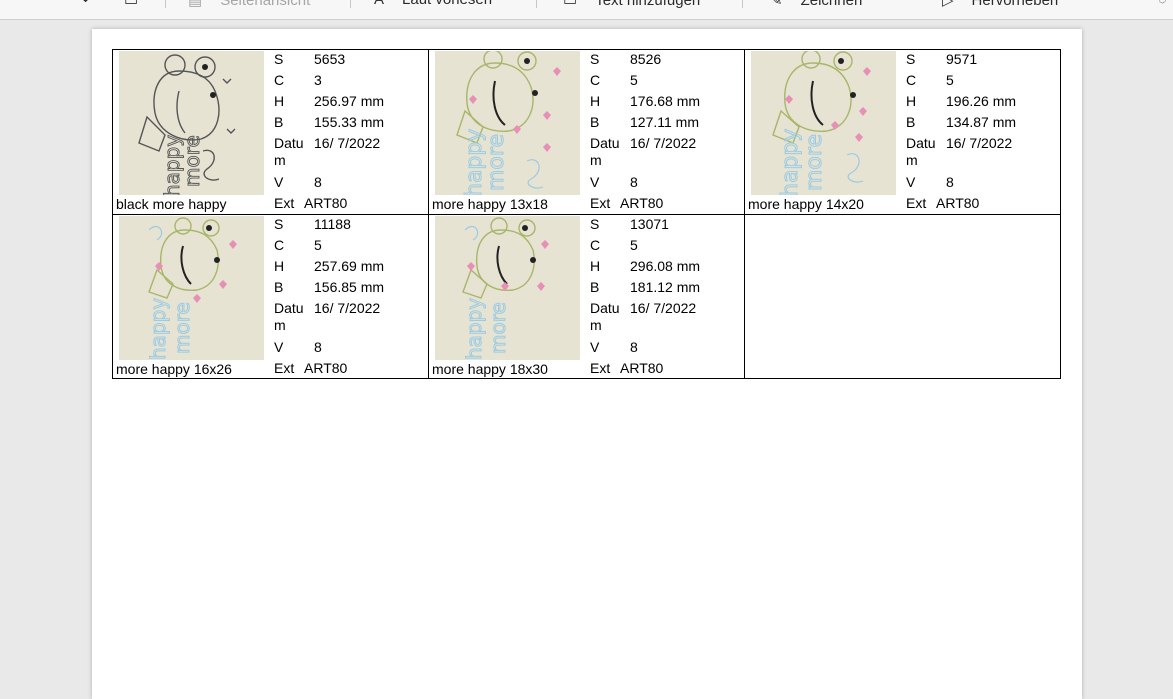  What do you see at coordinates (332, 224) in the screenshot?
I see `stitch-count-value: 11188` at bounding box center [332, 224].